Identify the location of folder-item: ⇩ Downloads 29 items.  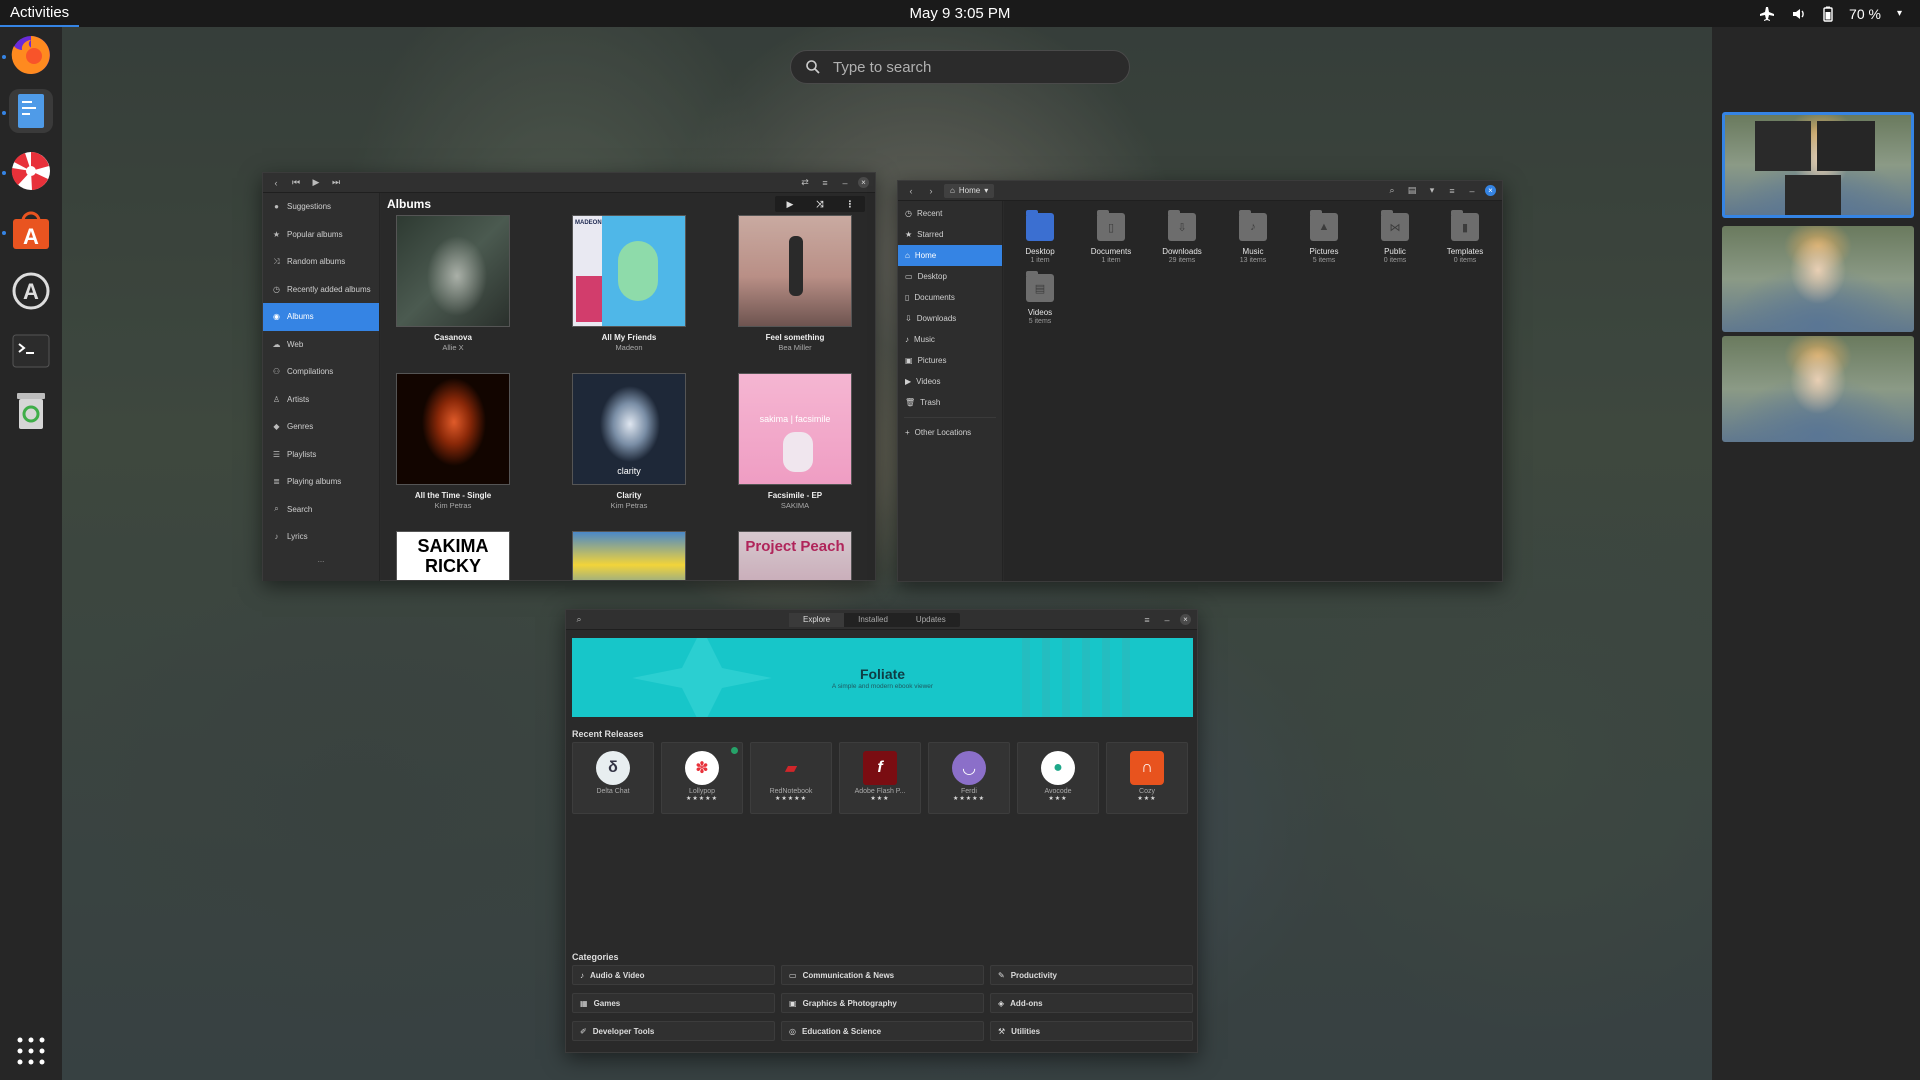
(1182, 237).